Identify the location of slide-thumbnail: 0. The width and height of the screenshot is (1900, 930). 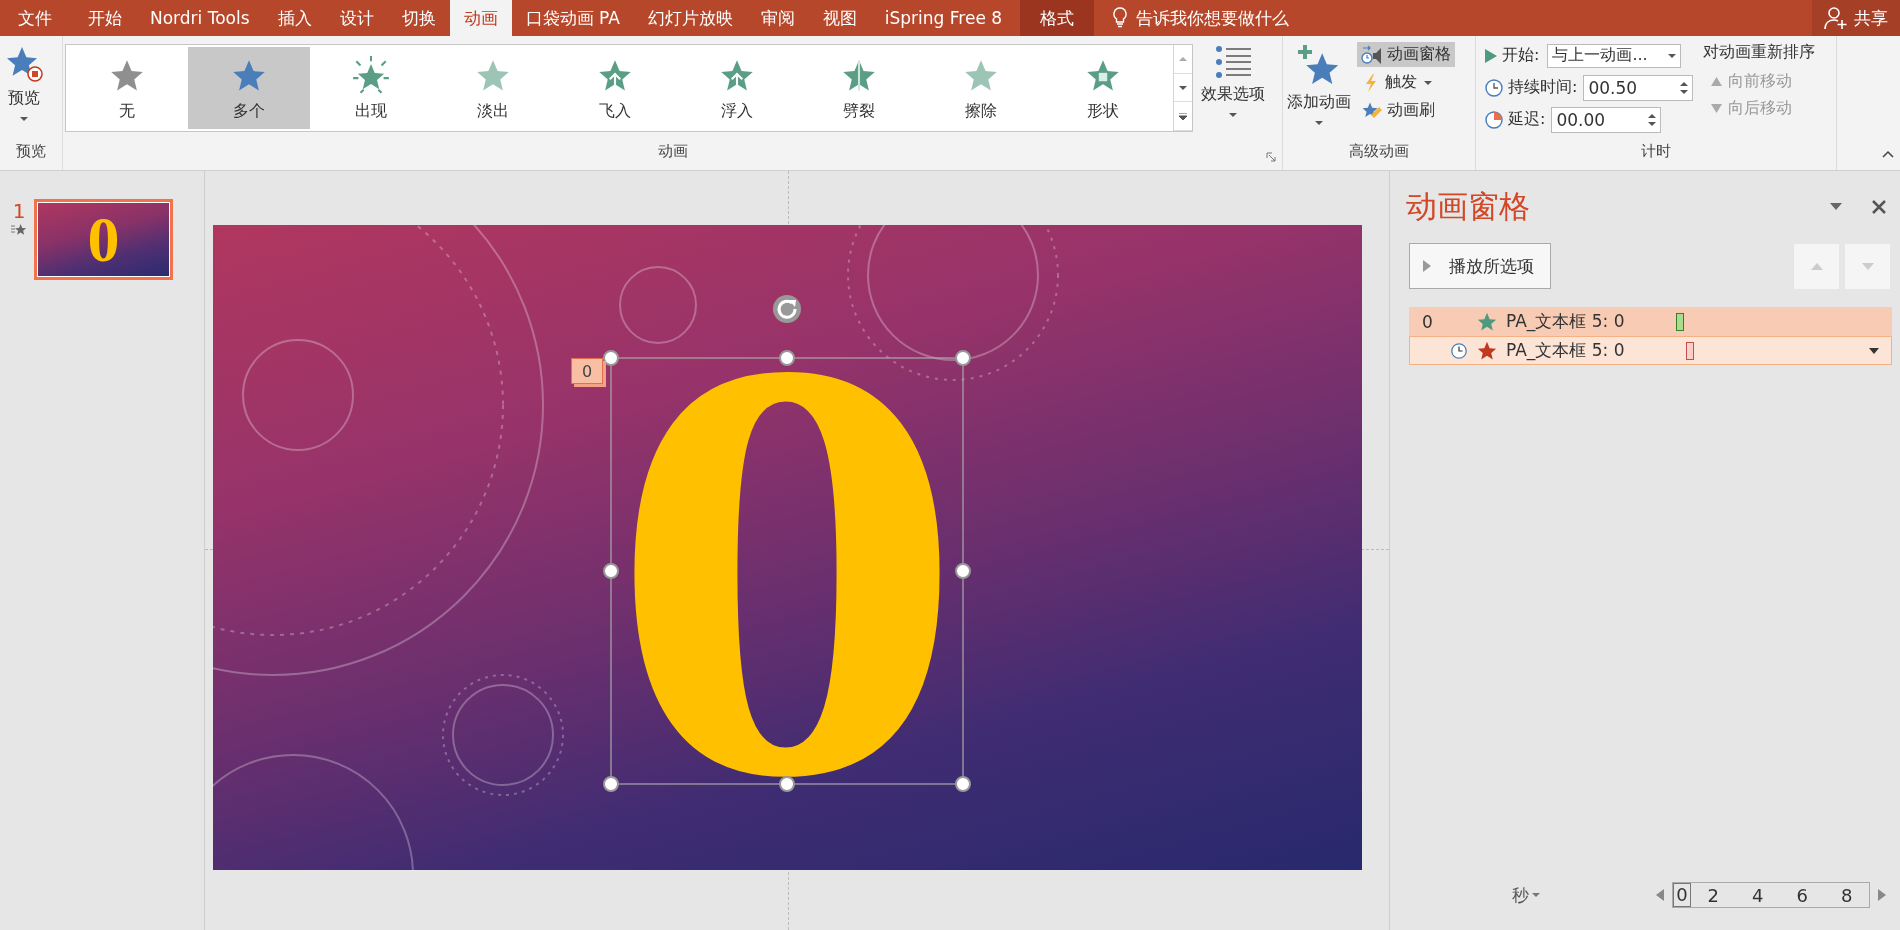
(103, 239).